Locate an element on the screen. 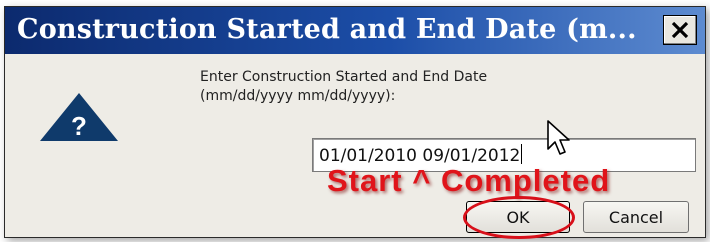 The image size is (710, 242). prompt-line-2: (mm/dd/yyyy mm/dd/yyyy): is located at coordinates (298, 96).